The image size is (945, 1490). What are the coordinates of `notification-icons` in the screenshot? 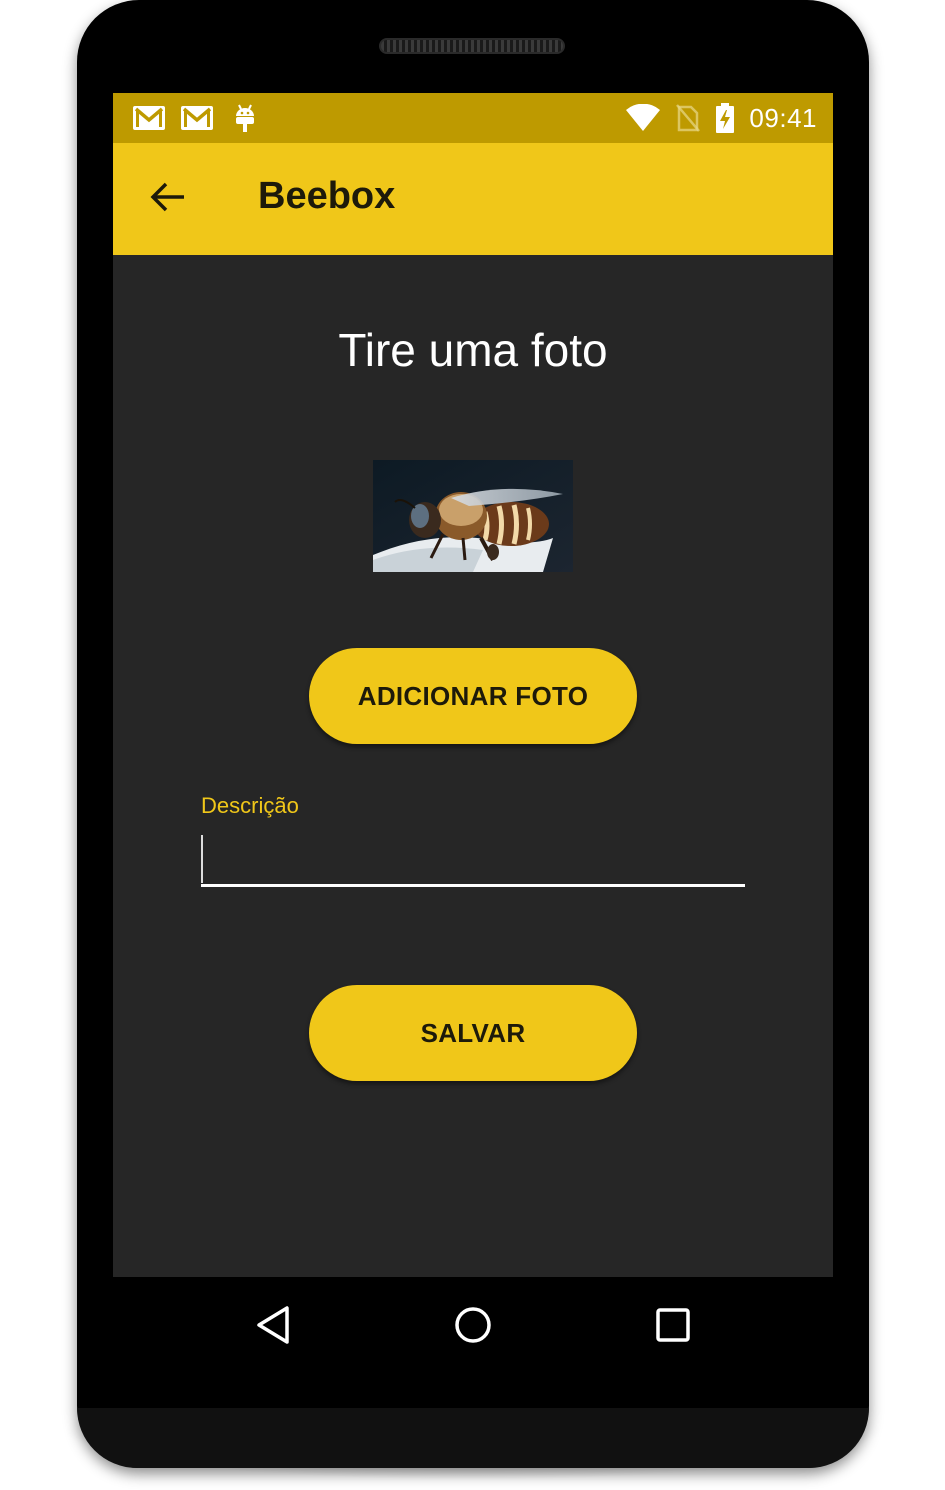 It's located at (203, 118).